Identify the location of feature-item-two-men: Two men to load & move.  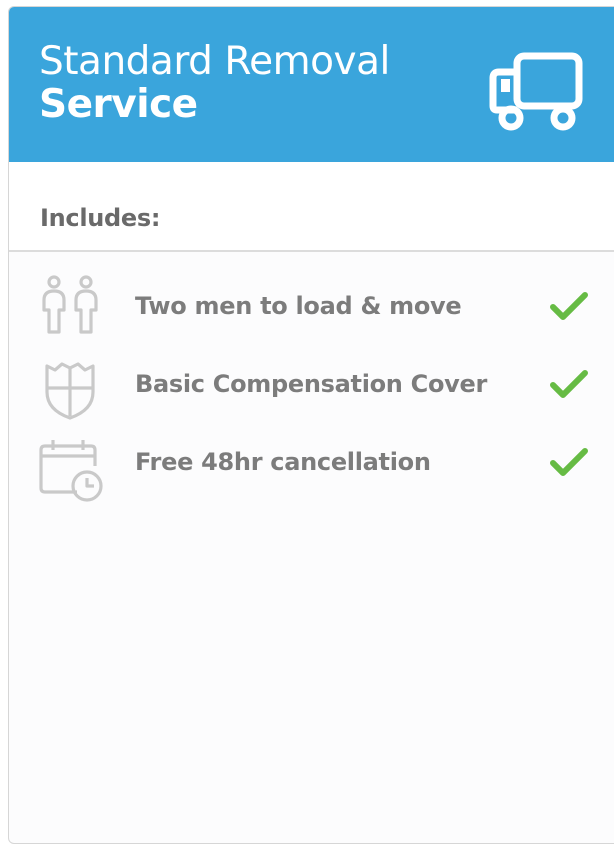
(311, 303).